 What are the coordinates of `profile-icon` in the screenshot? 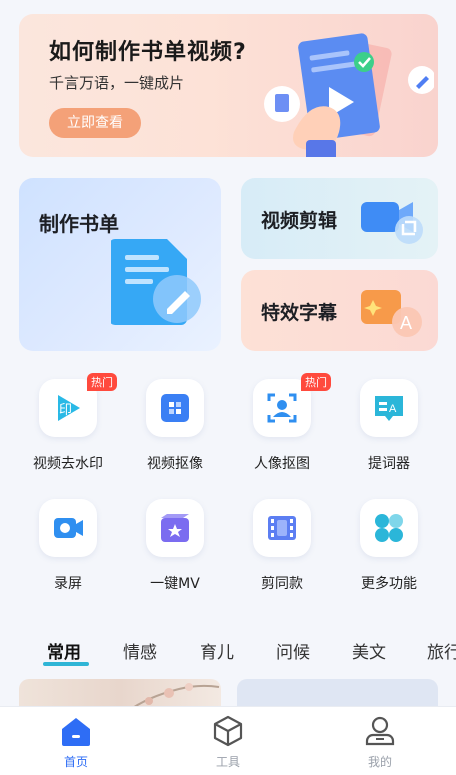 It's located at (380, 731).